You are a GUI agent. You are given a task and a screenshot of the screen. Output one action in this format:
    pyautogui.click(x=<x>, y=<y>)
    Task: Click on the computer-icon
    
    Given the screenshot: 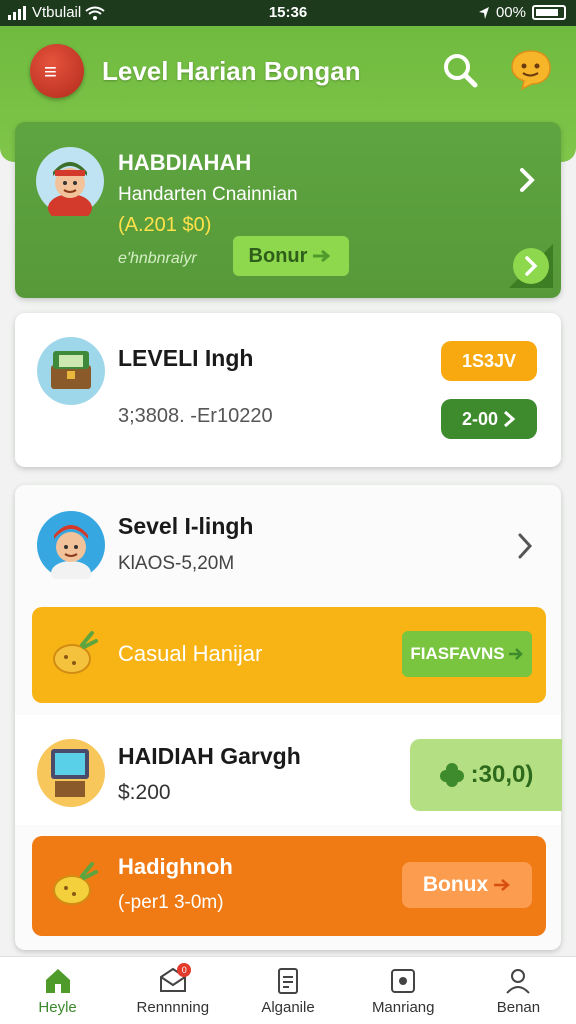 What is the action you would take?
    pyautogui.click(x=71, y=773)
    